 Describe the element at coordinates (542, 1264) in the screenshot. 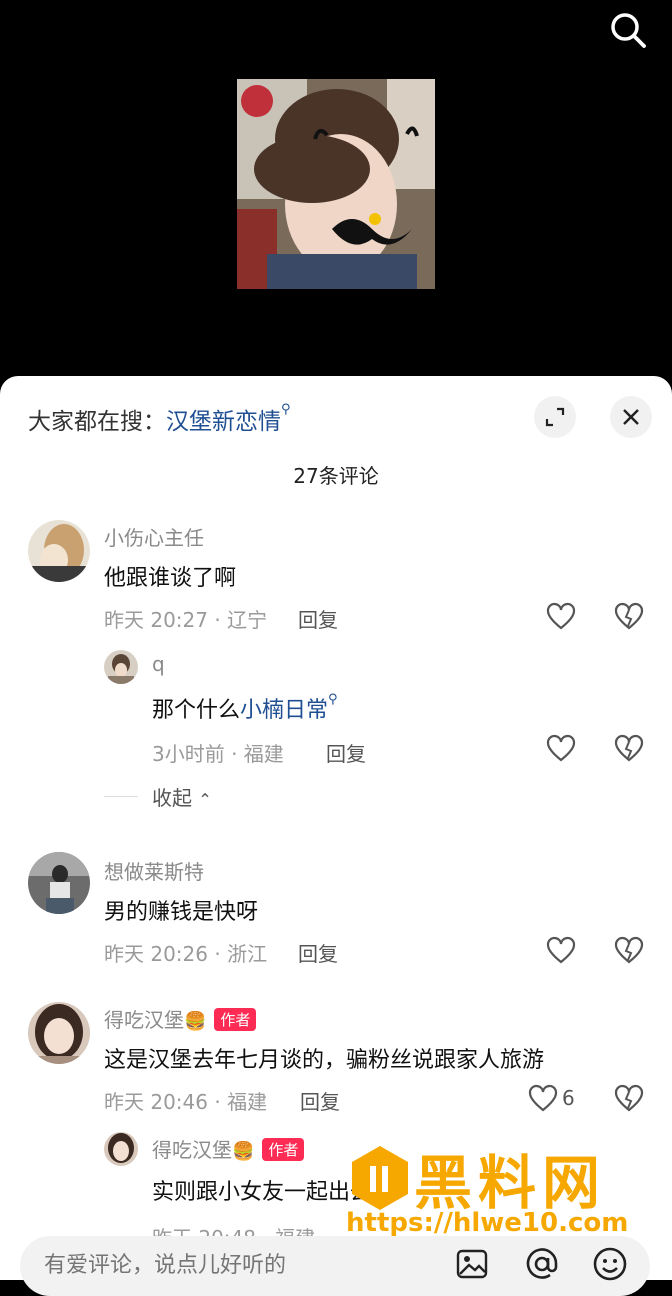

I see `mention-icon` at that location.